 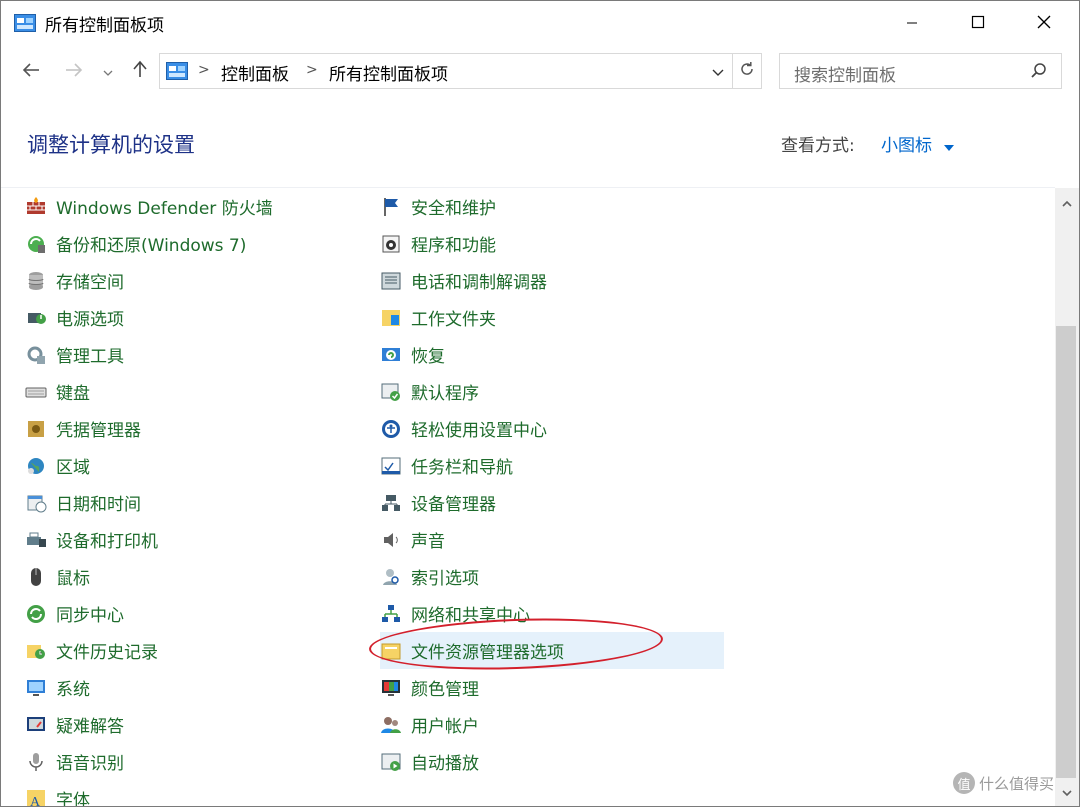 I want to click on forward-button, so click(x=74, y=71).